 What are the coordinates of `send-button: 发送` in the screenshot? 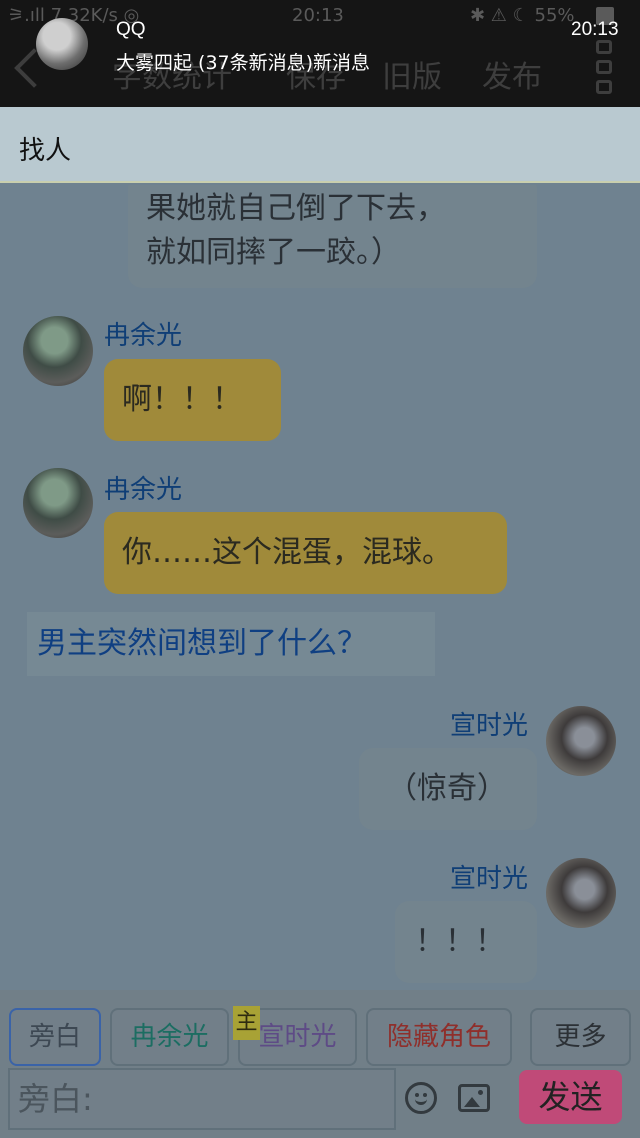 It's located at (570, 1097).